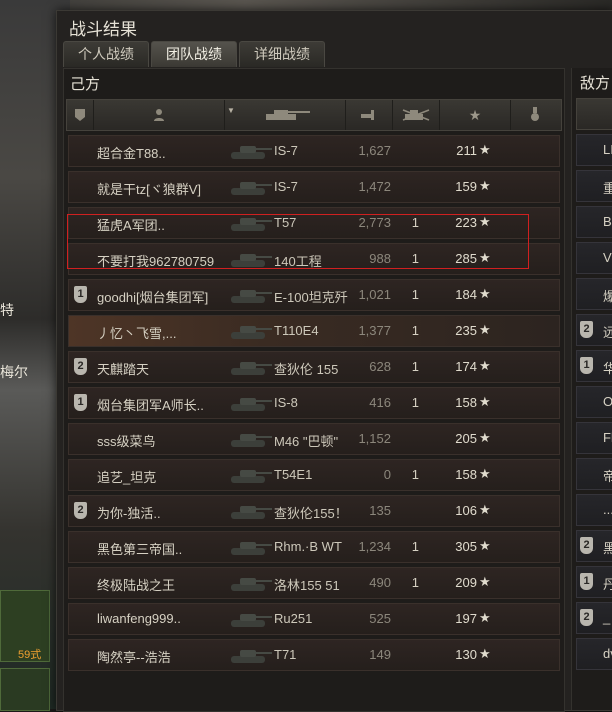 Image resolution: width=612 pixels, height=712 pixels. I want to click on tab-team: 团队战绩, so click(194, 54).